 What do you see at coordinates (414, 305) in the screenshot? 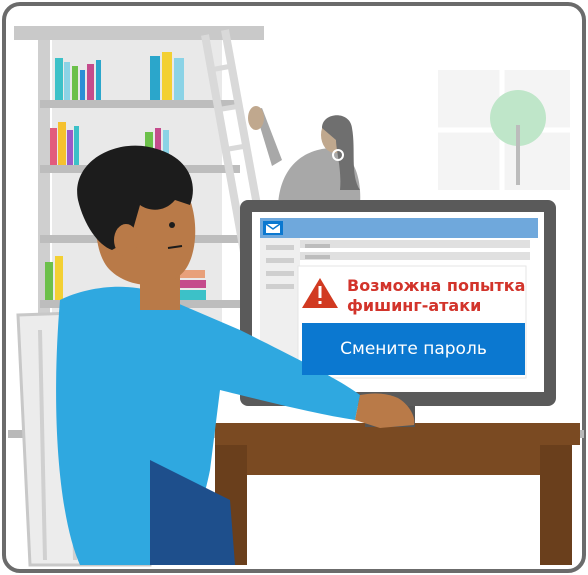
I see `warning-title-line2: фишинг-атаки` at bounding box center [414, 305].